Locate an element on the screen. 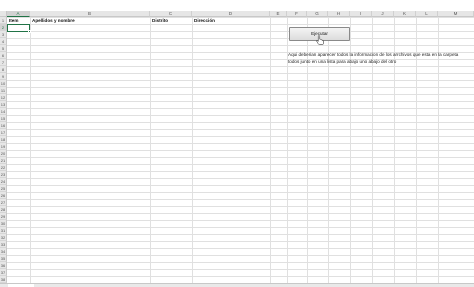 The height and width of the screenshot is (287, 474). row-header: 22 is located at coordinates (3, 167).